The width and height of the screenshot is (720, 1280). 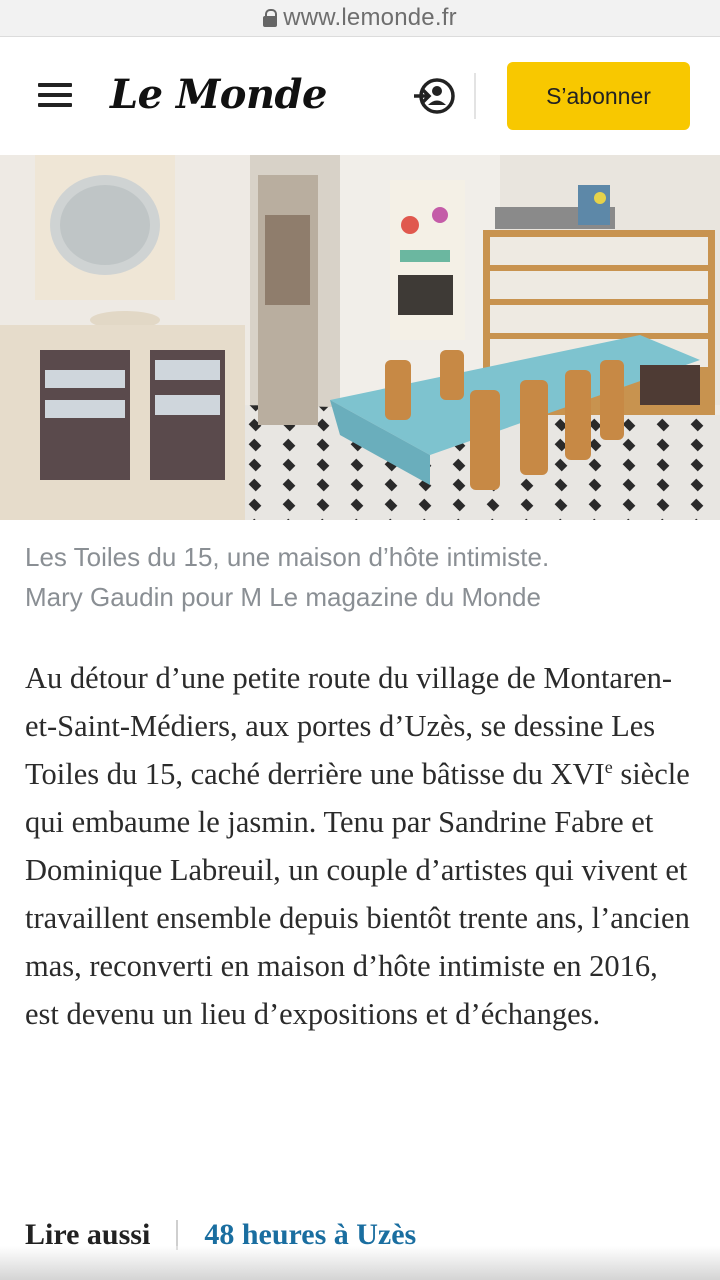 What do you see at coordinates (218, 94) in the screenshot?
I see `site-logo: Le Monde` at bounding box center [218, 94].